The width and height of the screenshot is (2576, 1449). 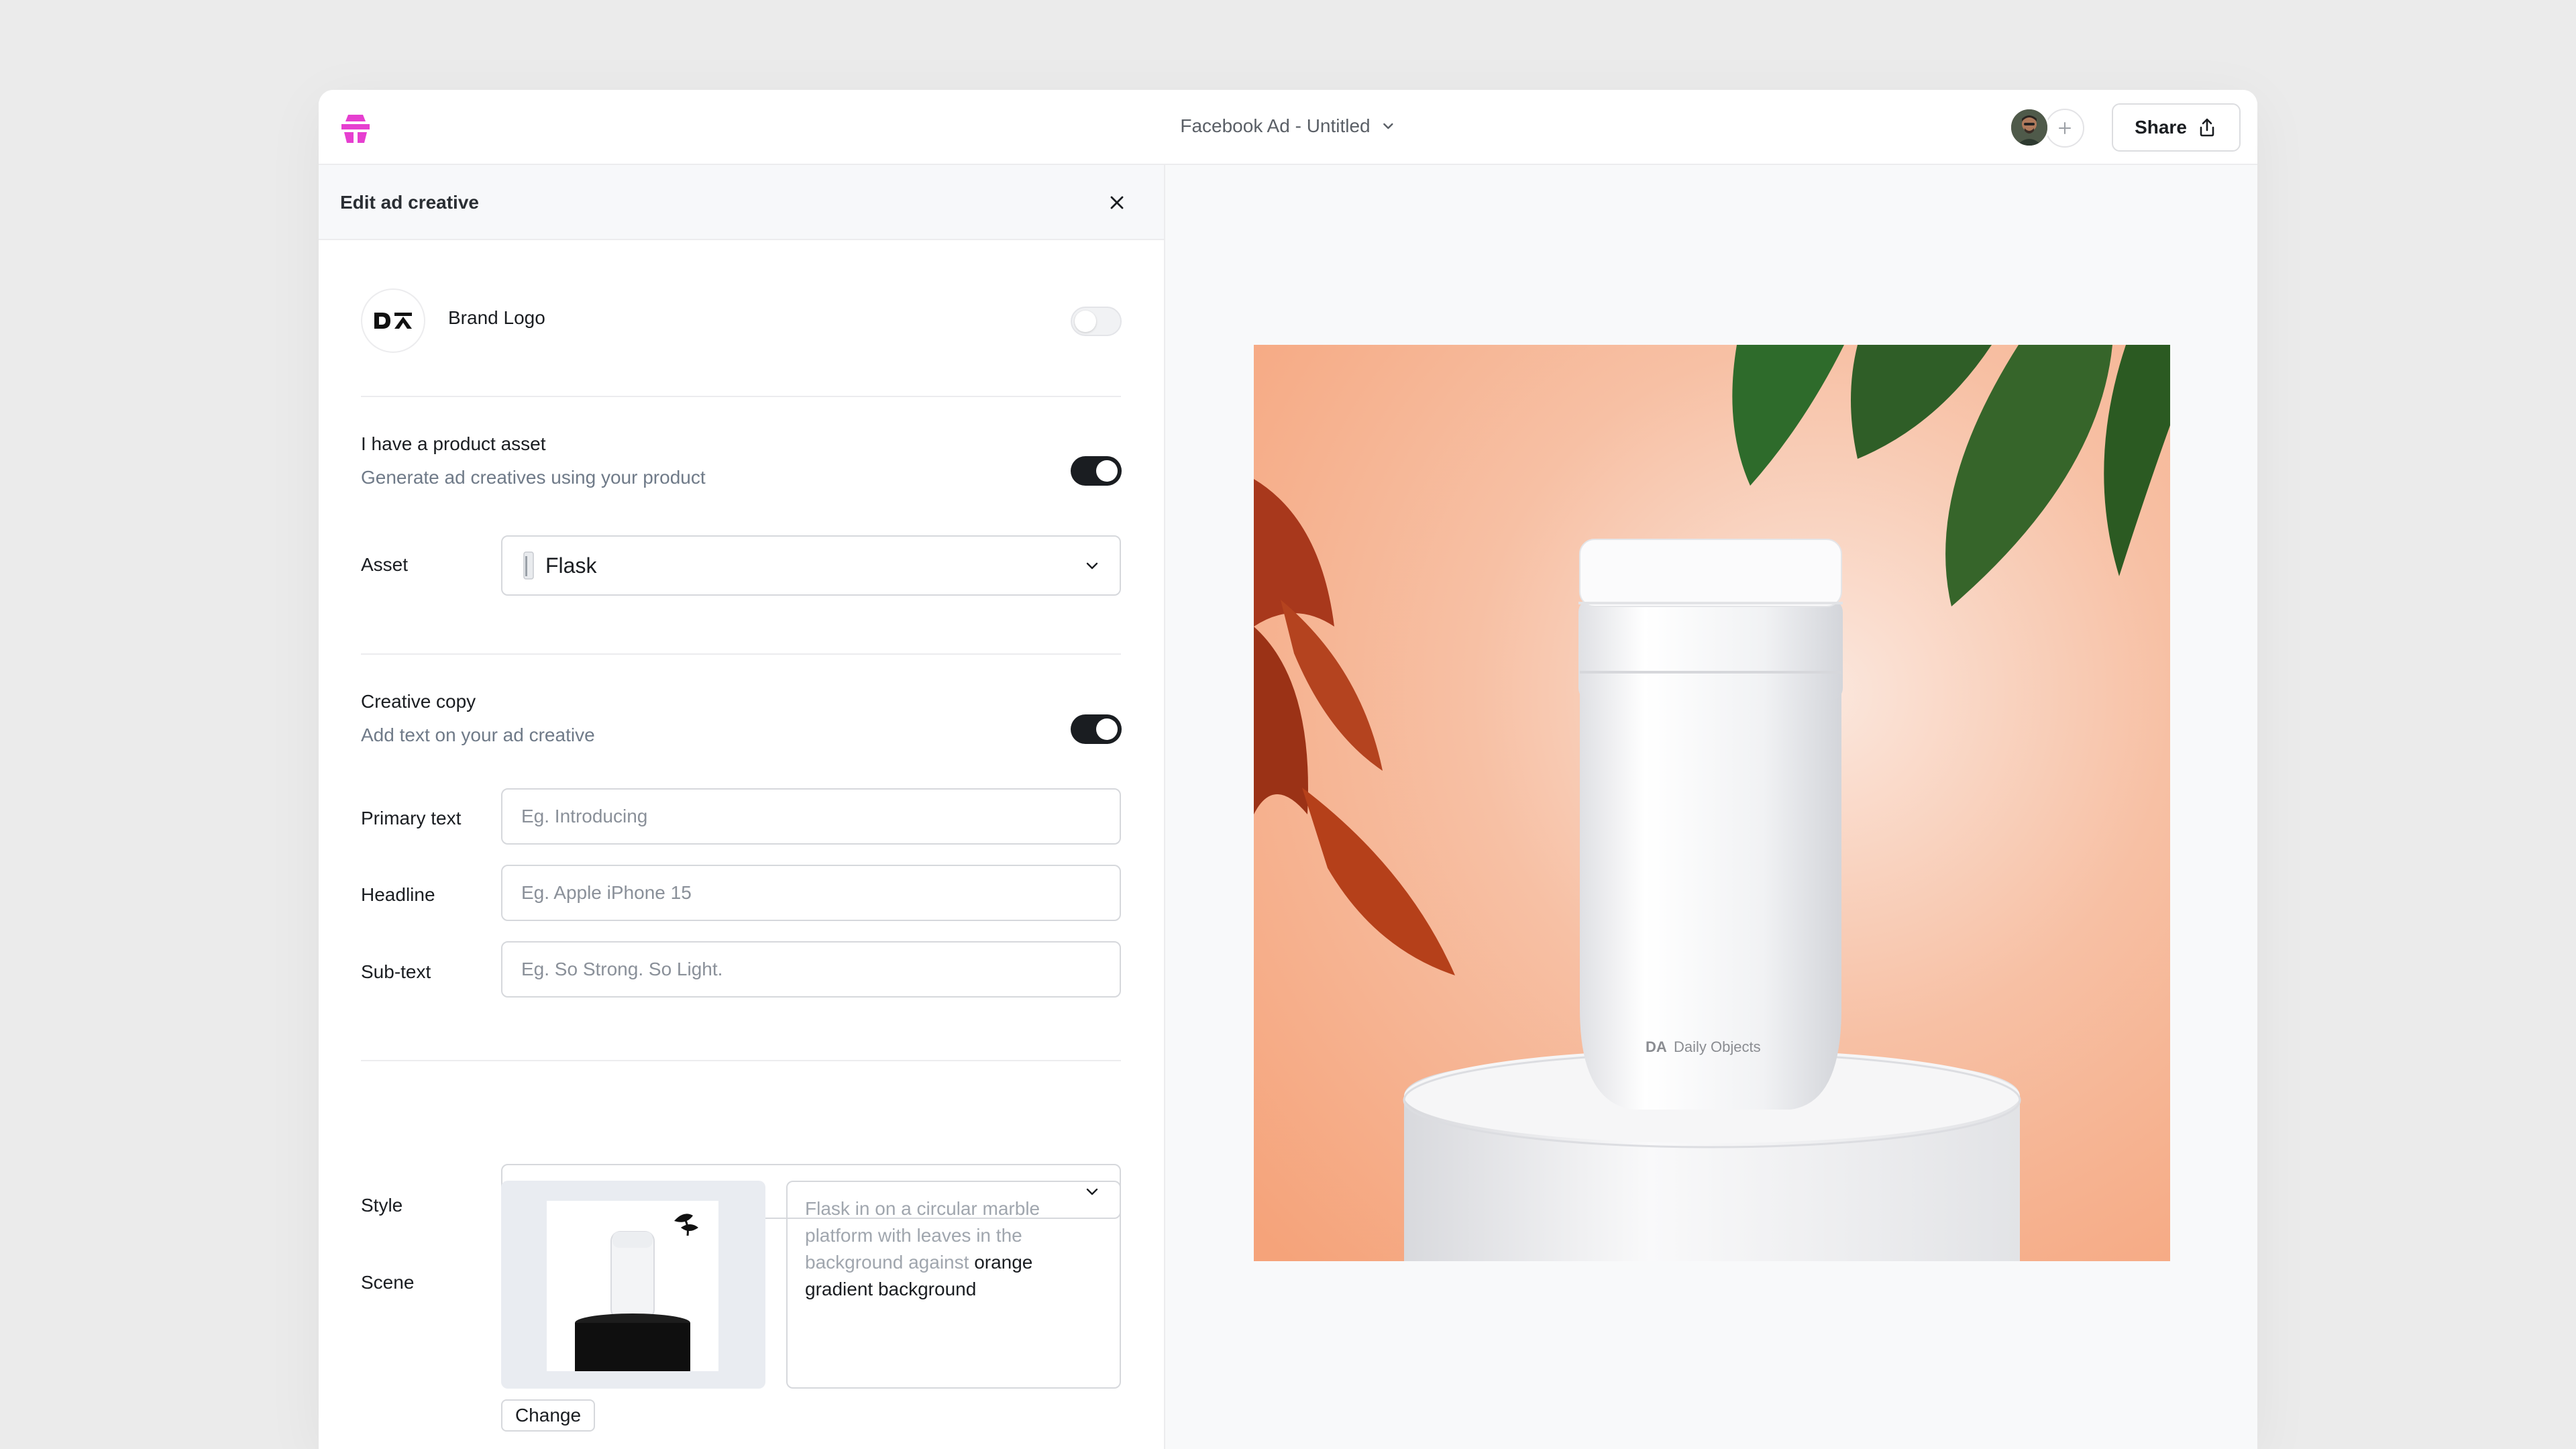 What do you see at coordinates (385, 564) in the screenshot?
I see `asset-label: Asset` at bounding box center [385, 564].